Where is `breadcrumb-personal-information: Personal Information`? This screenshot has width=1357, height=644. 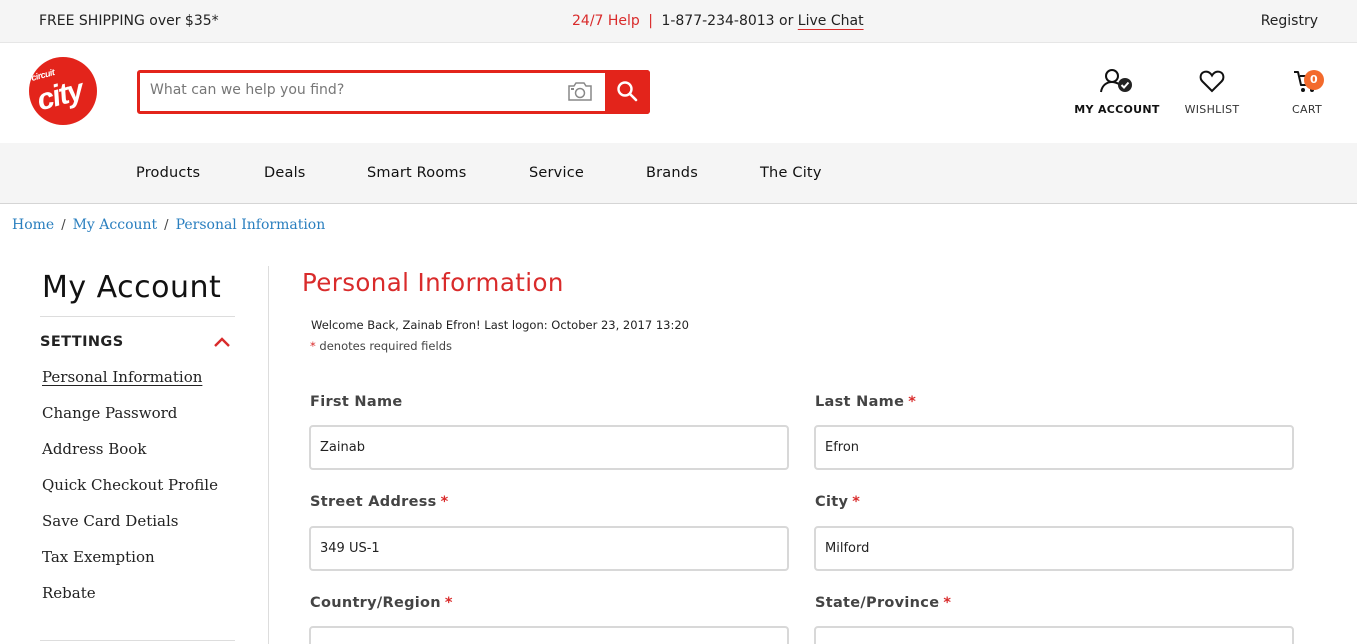 breadcrumb-personal-information: Personal Information is located at coordinates (251, 225).